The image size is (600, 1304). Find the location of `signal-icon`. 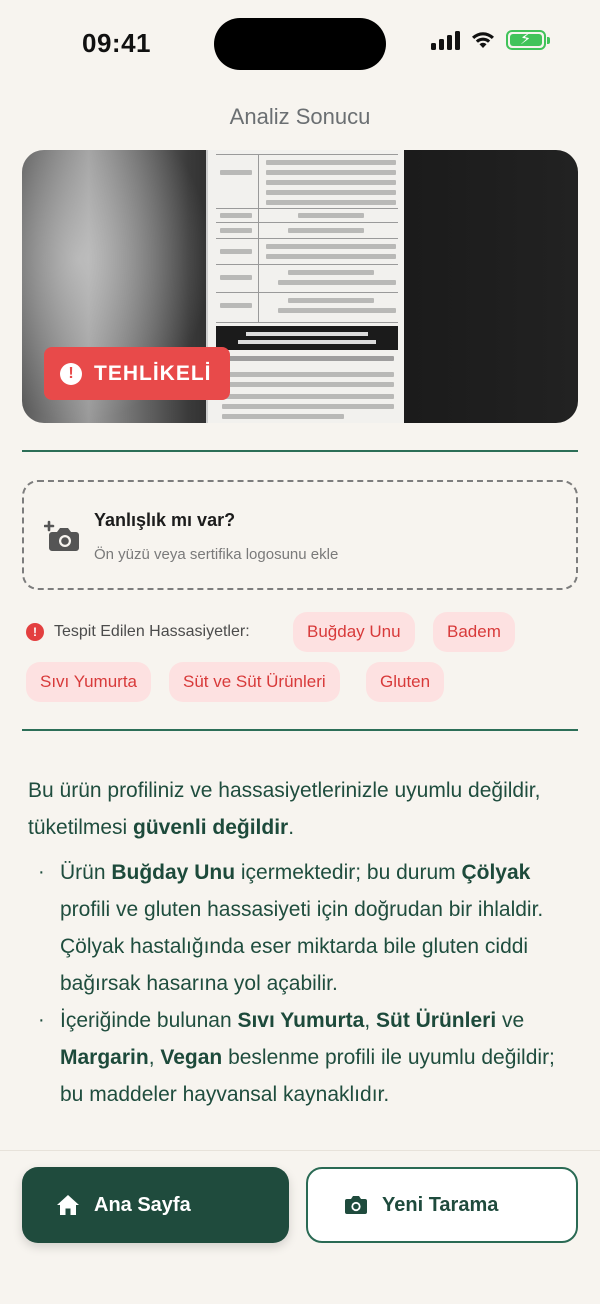

signal-icon is located at coordinates (445, 40).